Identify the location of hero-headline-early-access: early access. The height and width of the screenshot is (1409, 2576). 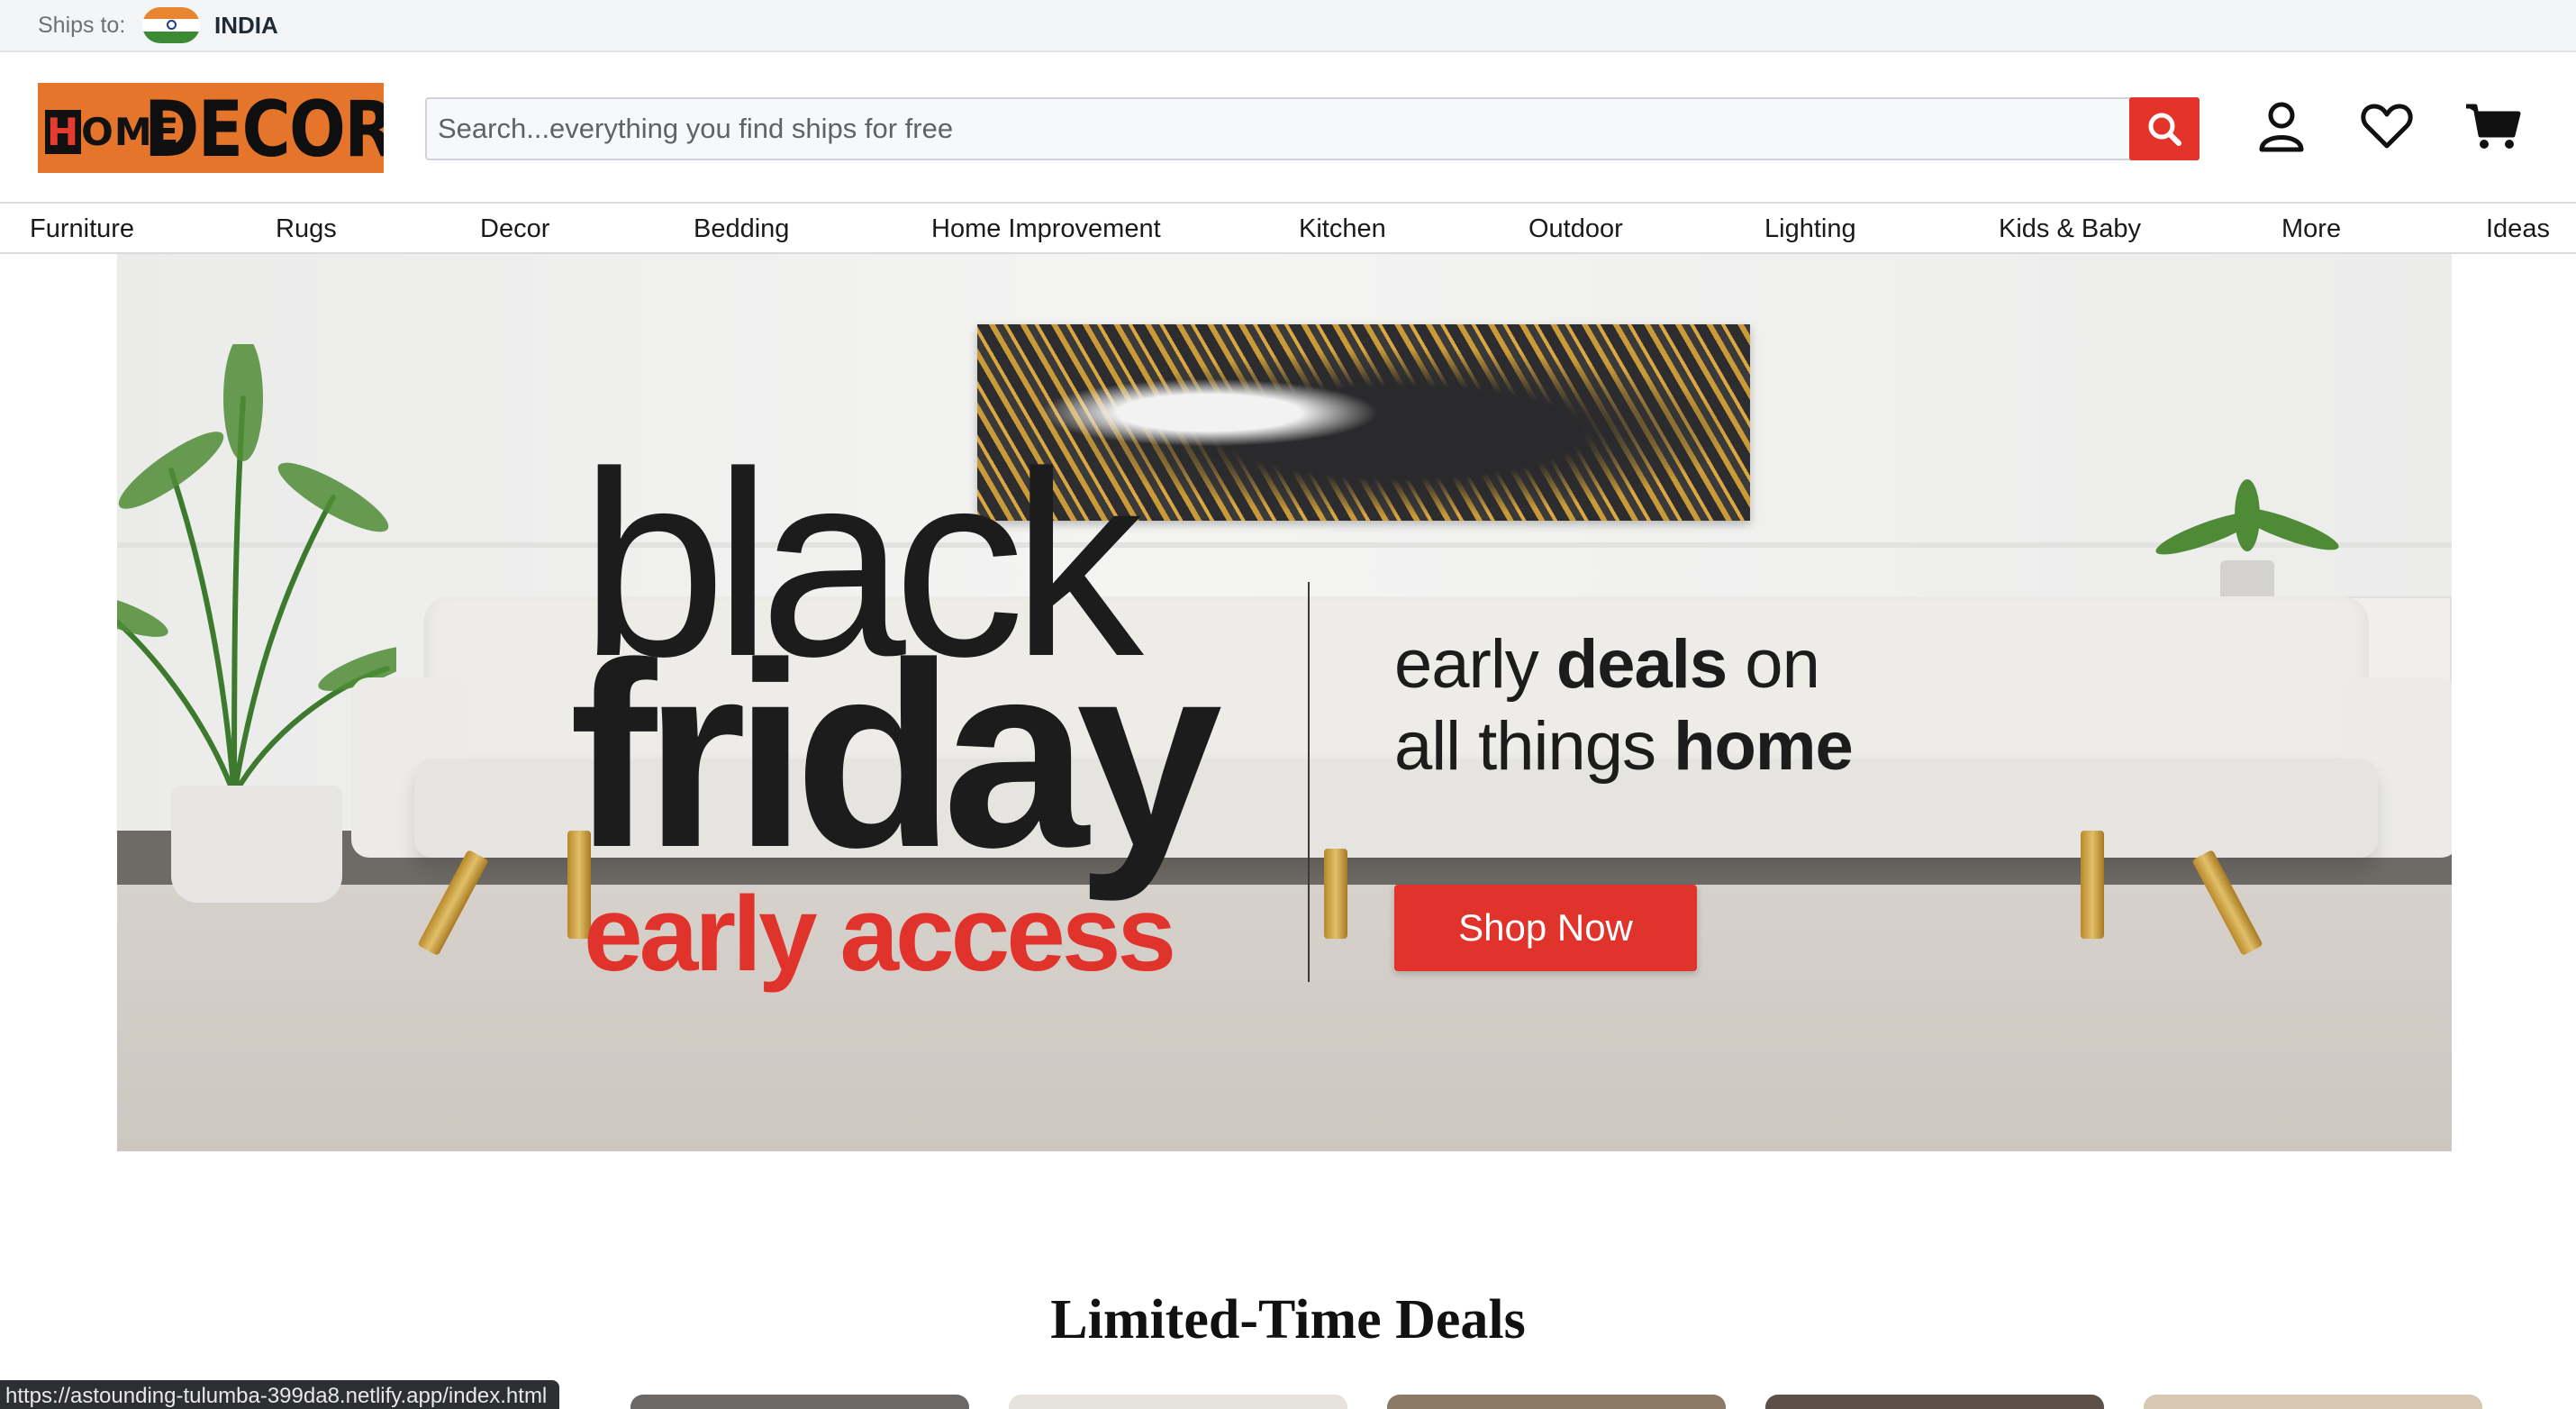
(880, 935).